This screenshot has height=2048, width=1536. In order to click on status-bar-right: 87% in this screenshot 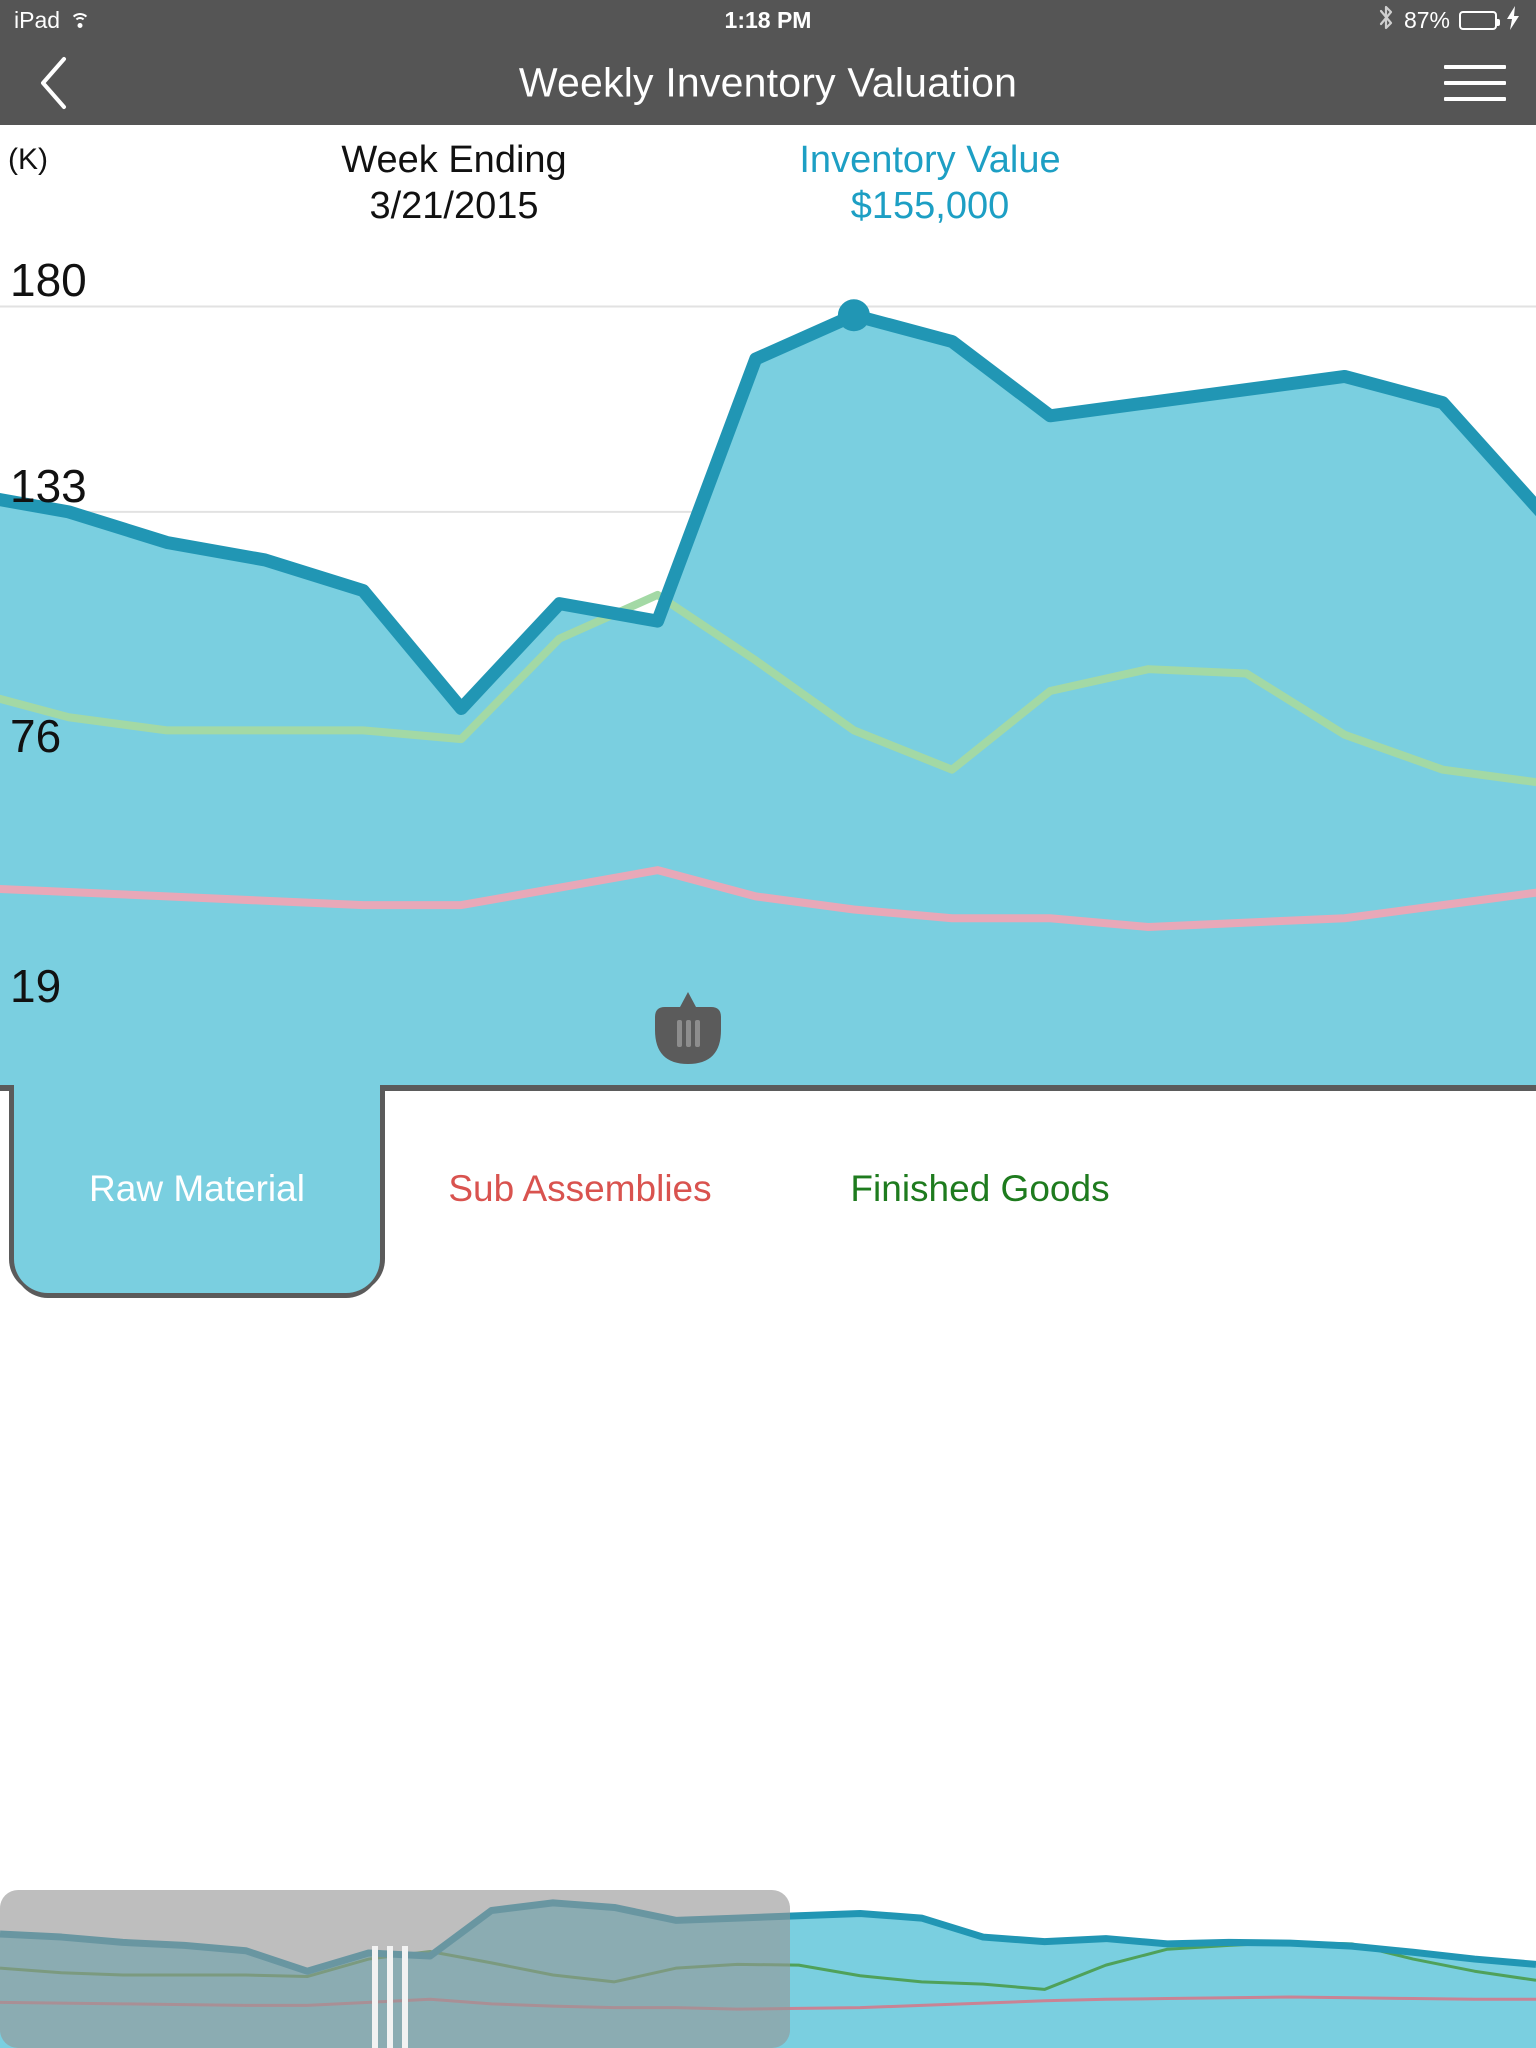, I will do `click(1449, 20)`.